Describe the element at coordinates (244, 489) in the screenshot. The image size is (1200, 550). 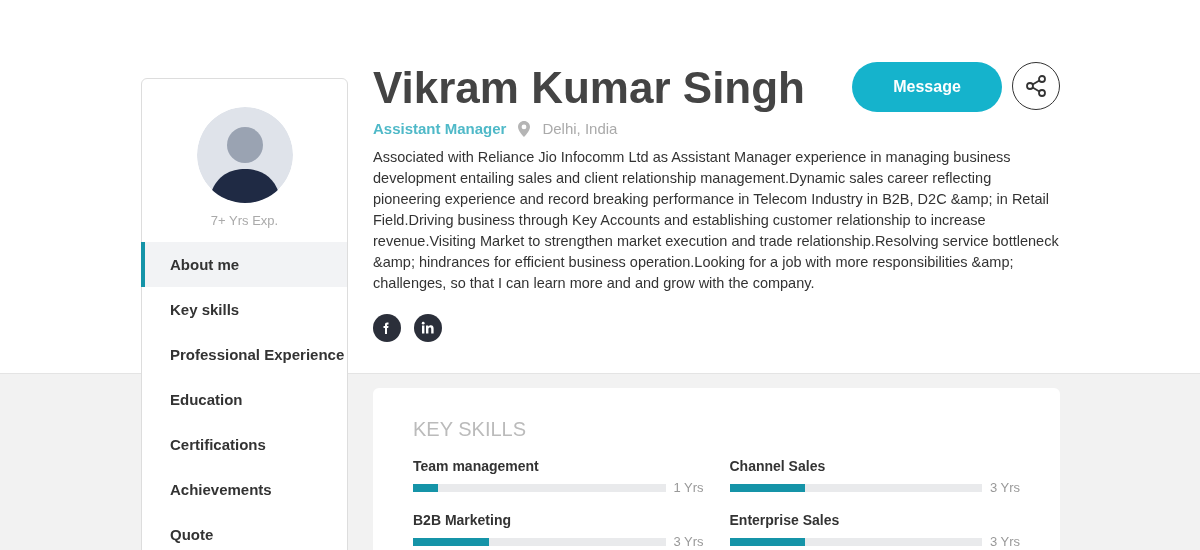
I see `sidebar-item: Achievements` at that location.